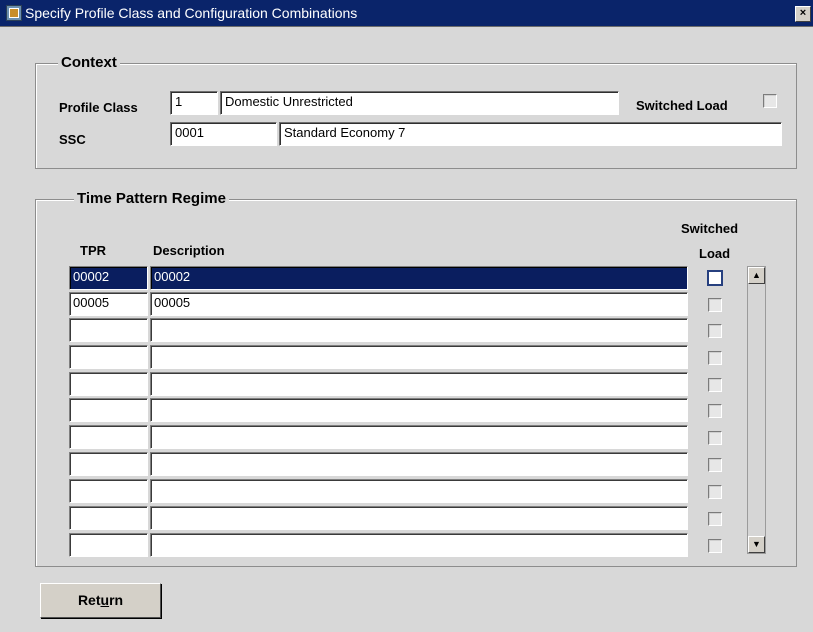 The image size is (813, 632). What do you see at coordinates (756, 275) in the screenshot?
I see `scroll-up-icon: ▲` at bounding box center [756, 275].